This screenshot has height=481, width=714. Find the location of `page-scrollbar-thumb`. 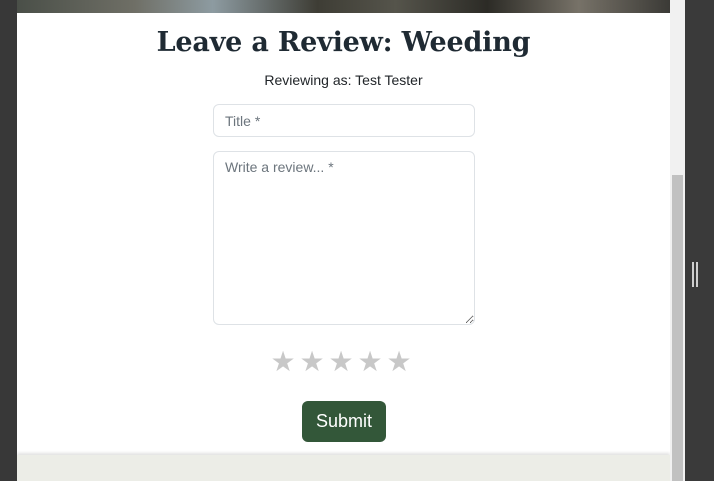

page-scrollbar-thumb is located at coordinates (677, 328).